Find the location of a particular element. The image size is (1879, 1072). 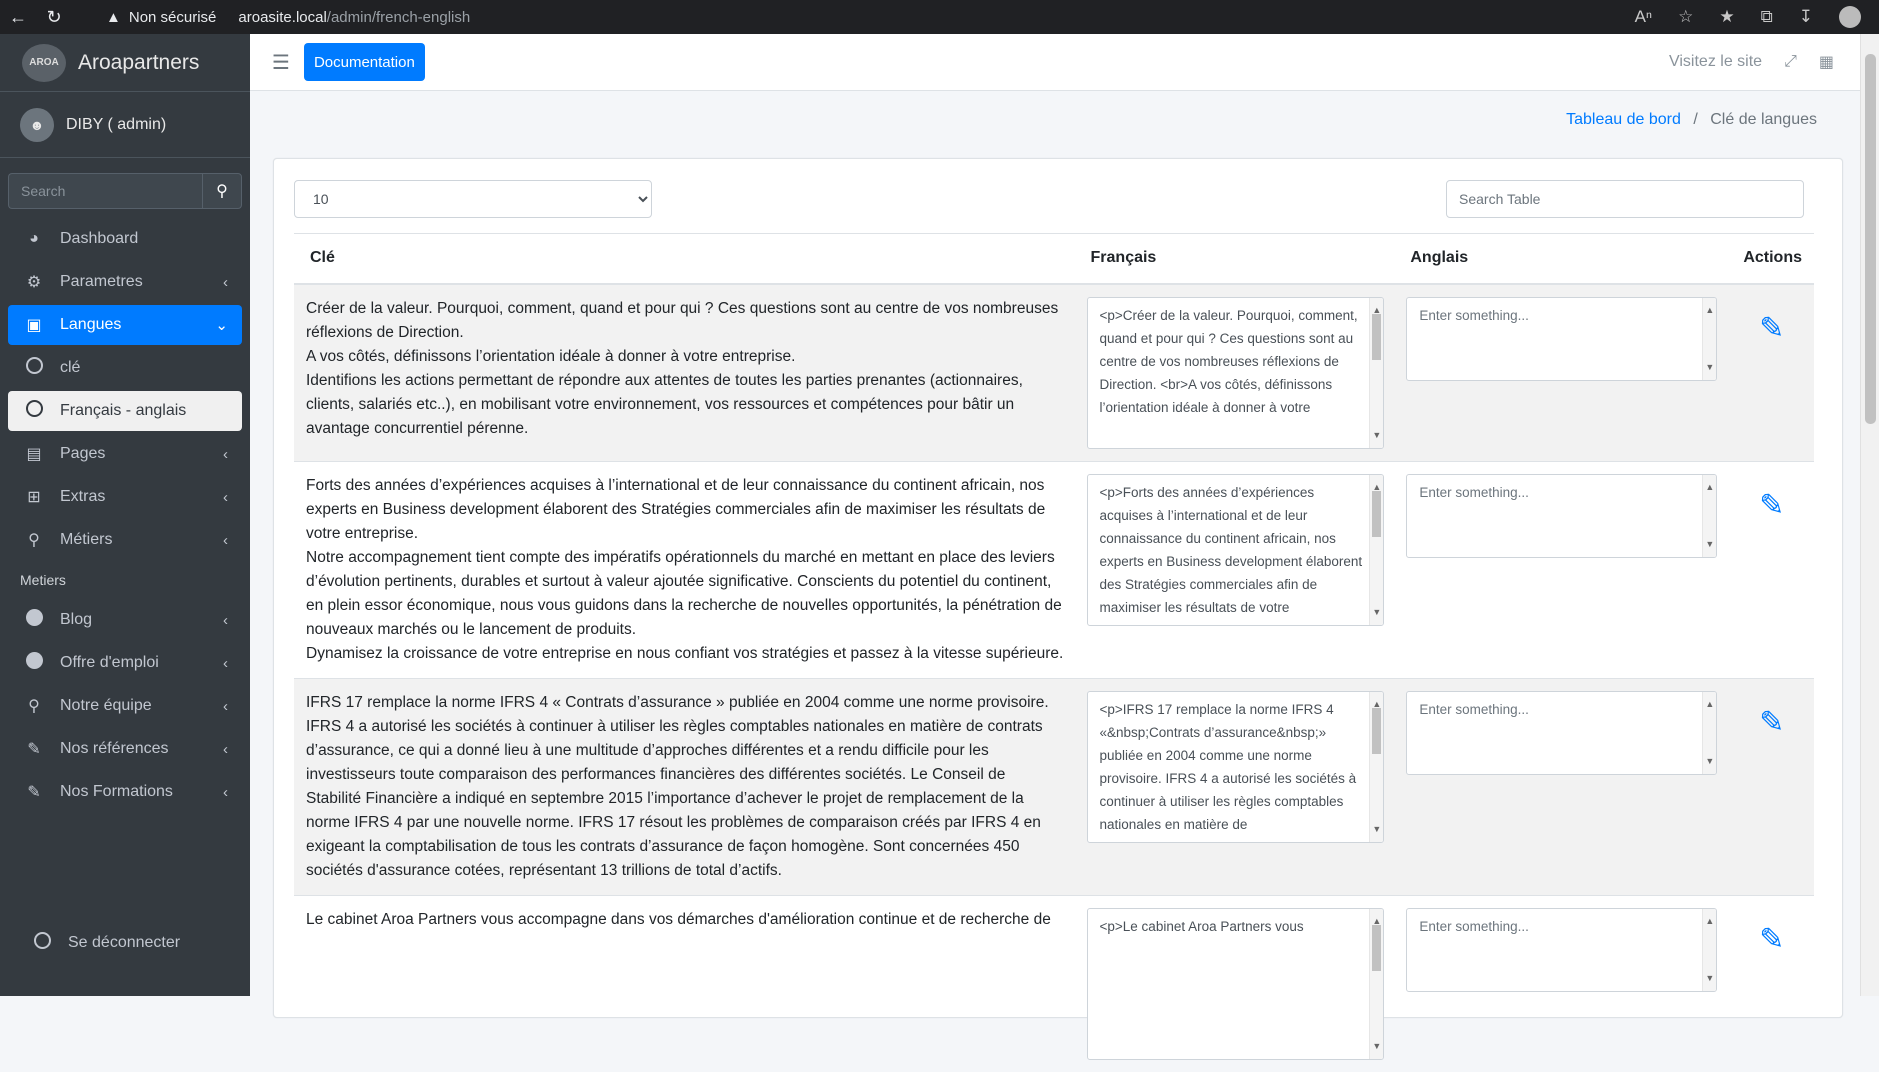

table-search-input is located at coordinates (1625, 199).